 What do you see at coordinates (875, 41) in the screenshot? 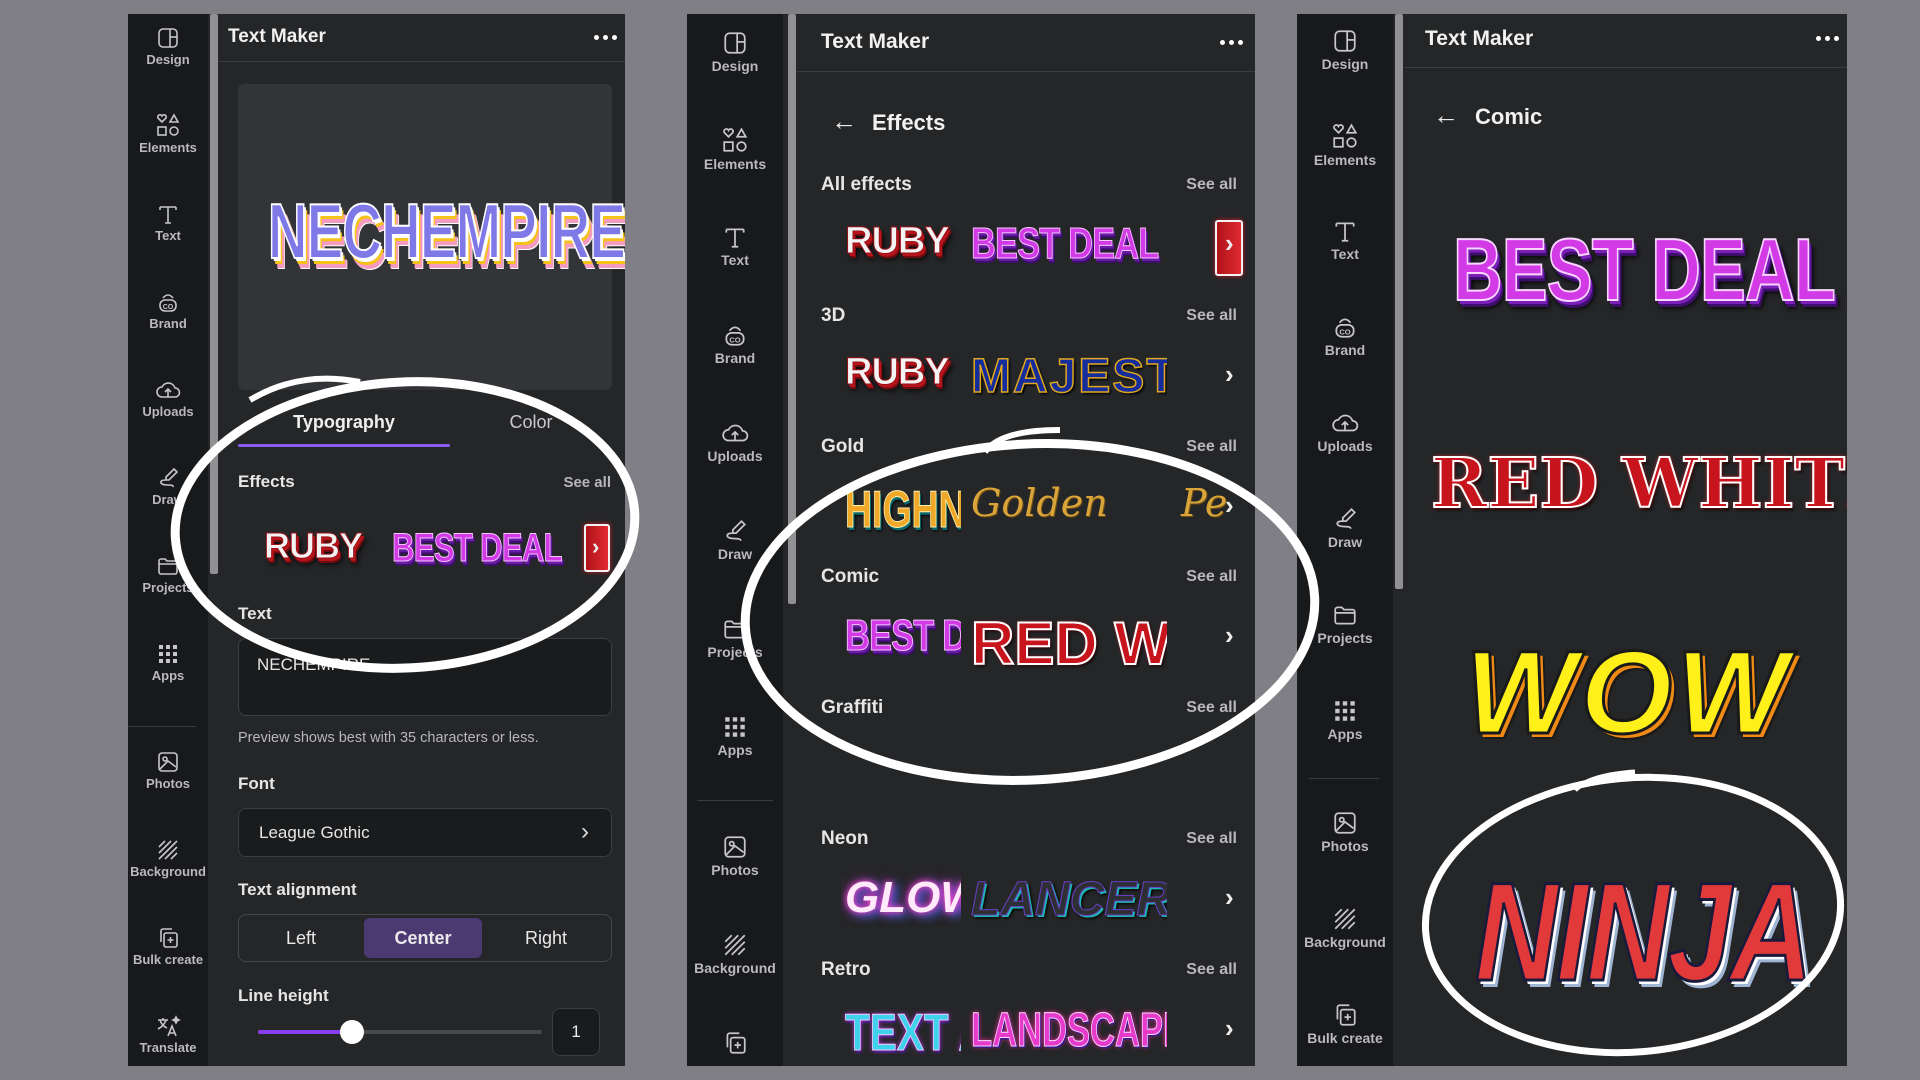
I see `app-title: Text Maker` at bounding box center [875, 41].